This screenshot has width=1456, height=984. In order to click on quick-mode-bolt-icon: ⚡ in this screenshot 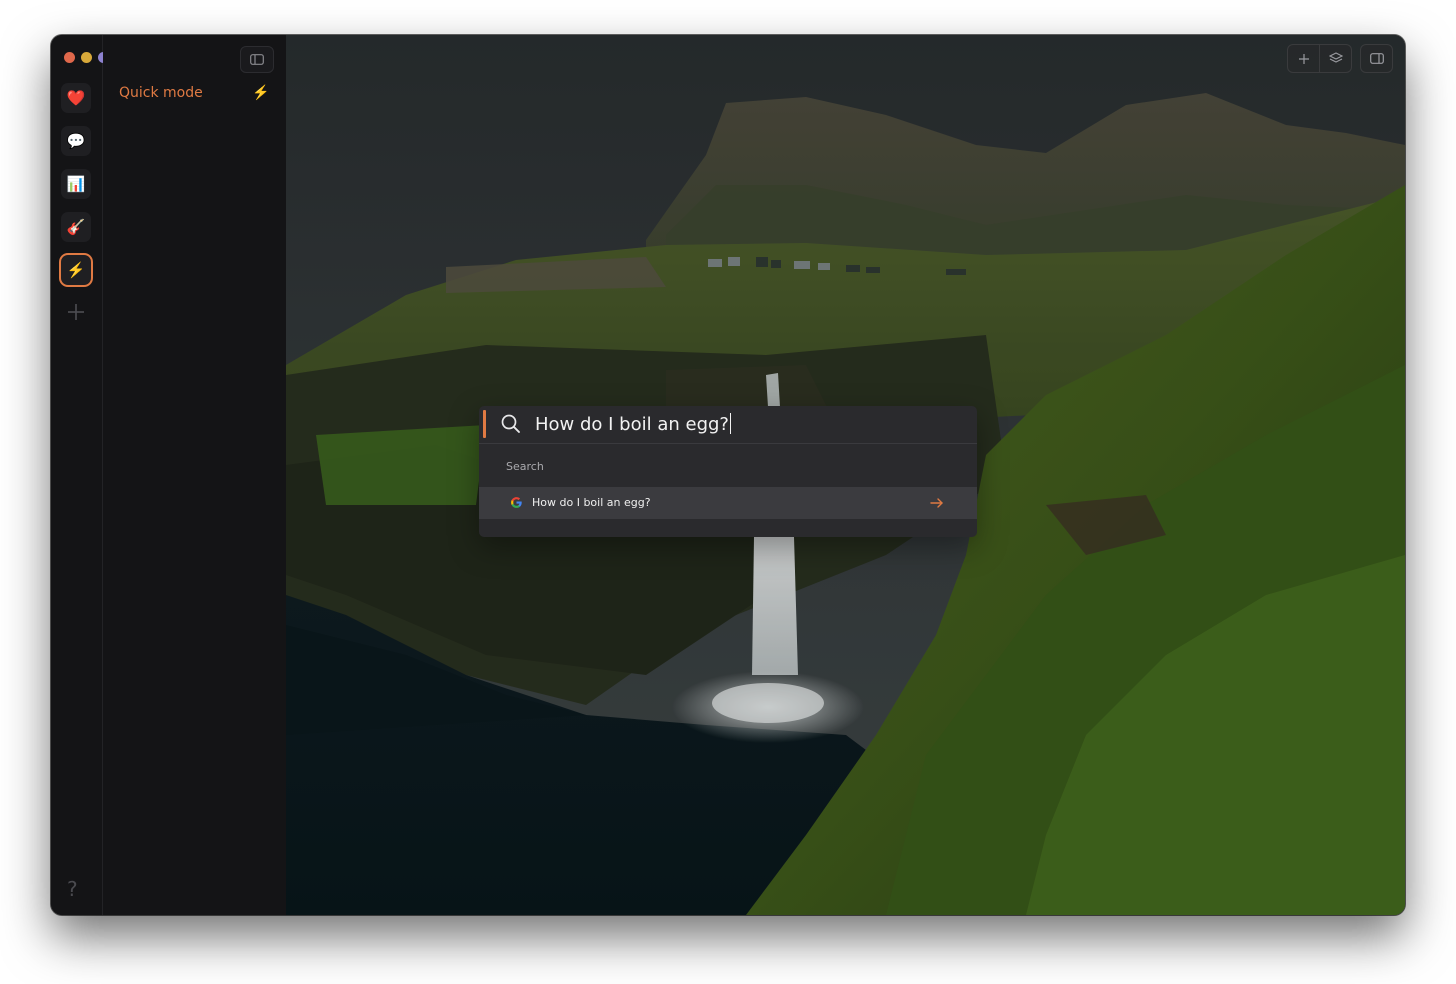, I will do `click(260, 92)`.